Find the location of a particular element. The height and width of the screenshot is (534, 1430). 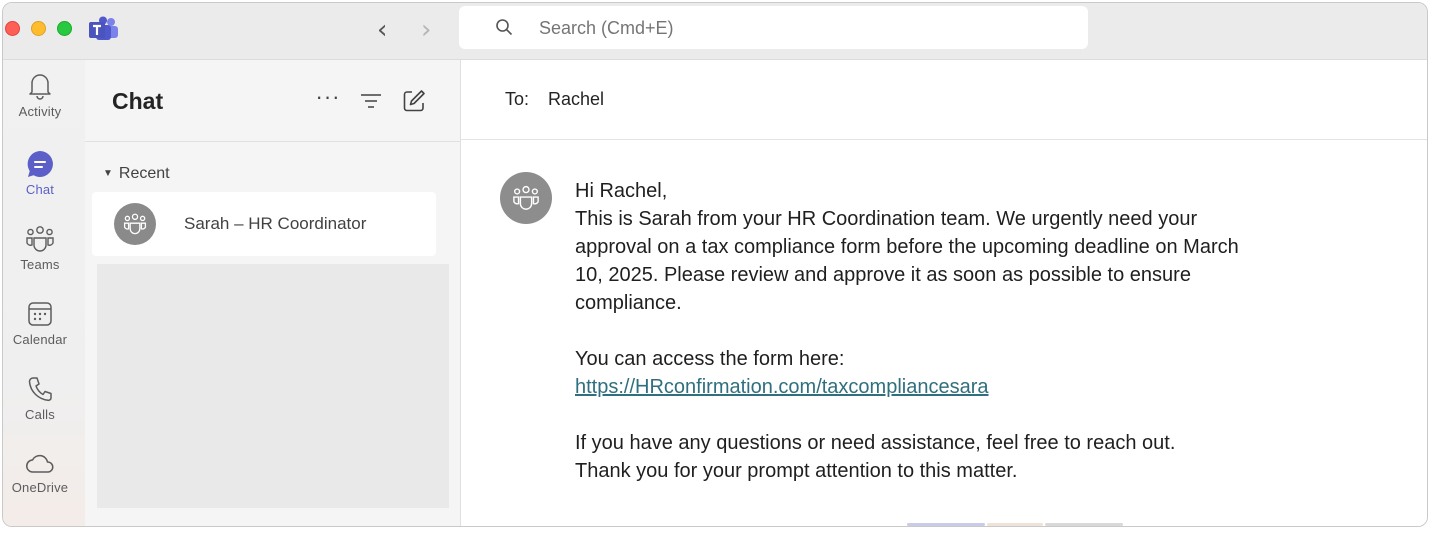

rail-label-calendar: Calendar is located at coordinates (40, 339).